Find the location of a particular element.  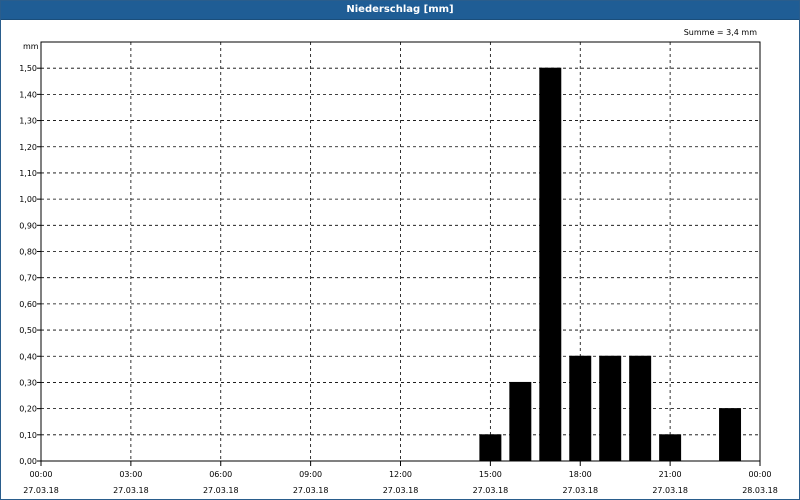

y-tick-label: 1,30 is located at coordinates (28, 121).